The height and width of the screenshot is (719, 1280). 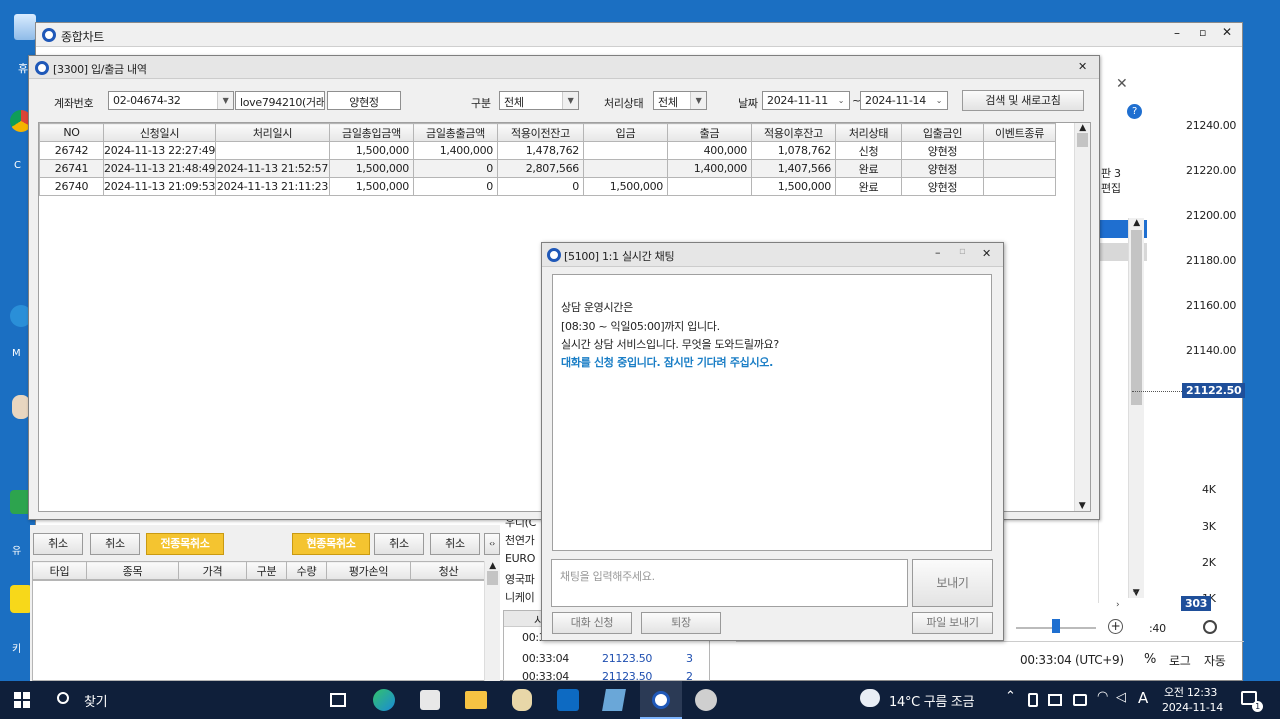 What do you see at coordinates (58, 544) in the screenshot?
I see `cancel-button-1: 취소` at bounding box center [58, 544].